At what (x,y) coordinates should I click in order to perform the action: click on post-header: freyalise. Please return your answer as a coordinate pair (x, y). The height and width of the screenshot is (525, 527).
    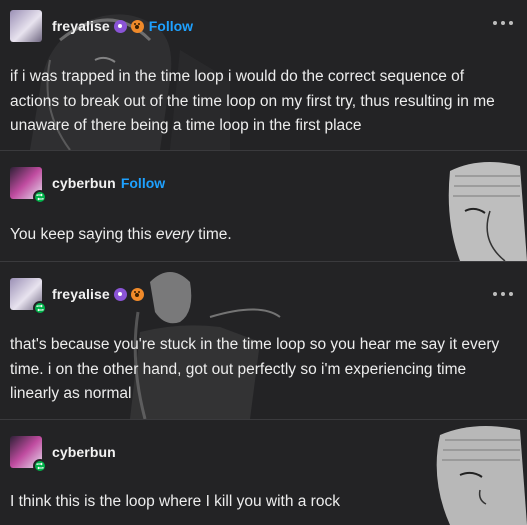
    Looking at the image, I should click on (77, 296).